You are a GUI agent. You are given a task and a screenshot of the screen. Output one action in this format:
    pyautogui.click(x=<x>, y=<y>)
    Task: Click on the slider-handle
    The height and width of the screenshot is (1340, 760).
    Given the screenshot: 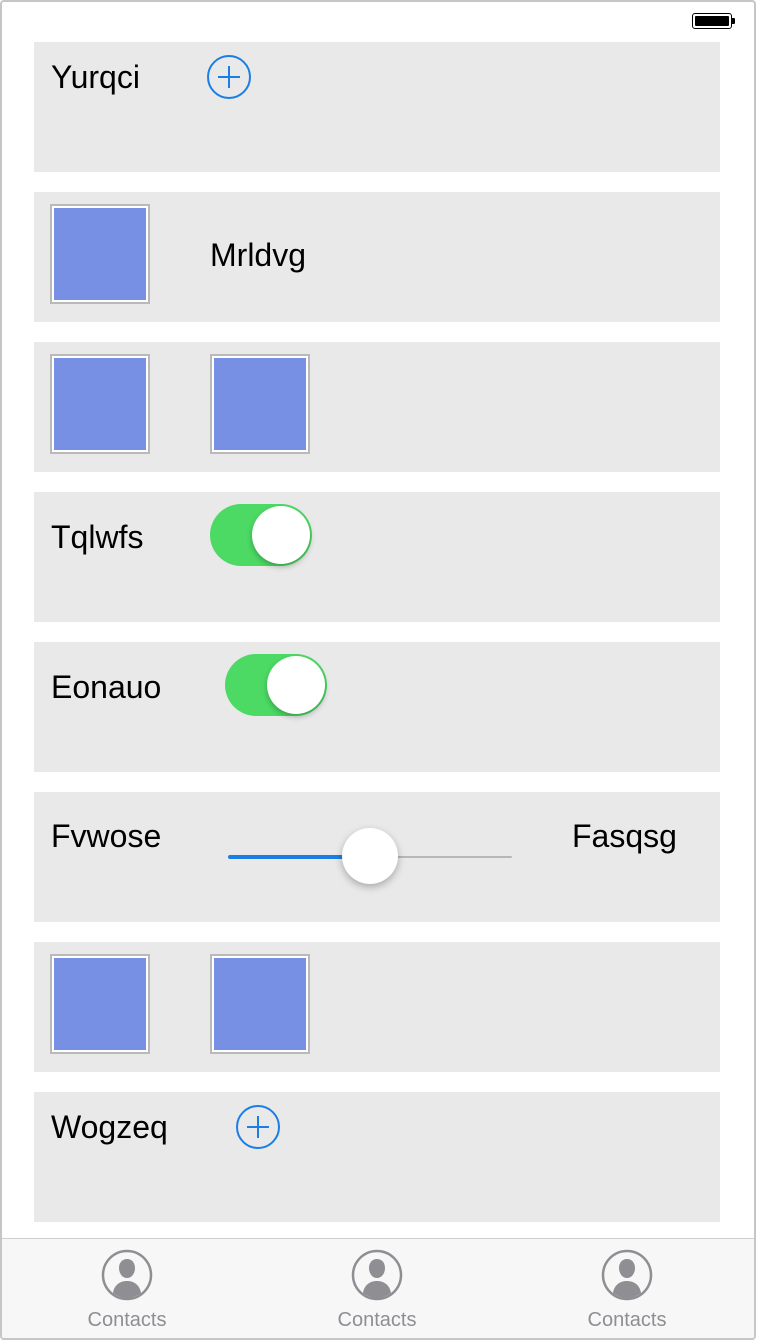 What is the action you would take?
    pyautogui.click(x=370, y=856)
    